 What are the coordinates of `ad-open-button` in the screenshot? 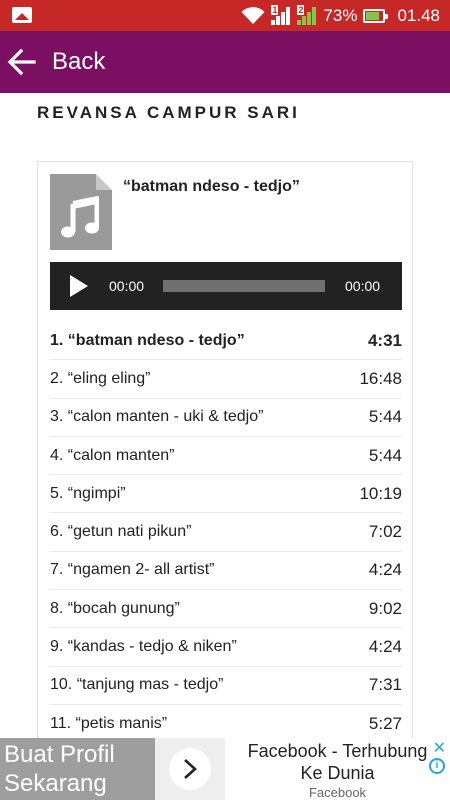 It's located at (190, 769).